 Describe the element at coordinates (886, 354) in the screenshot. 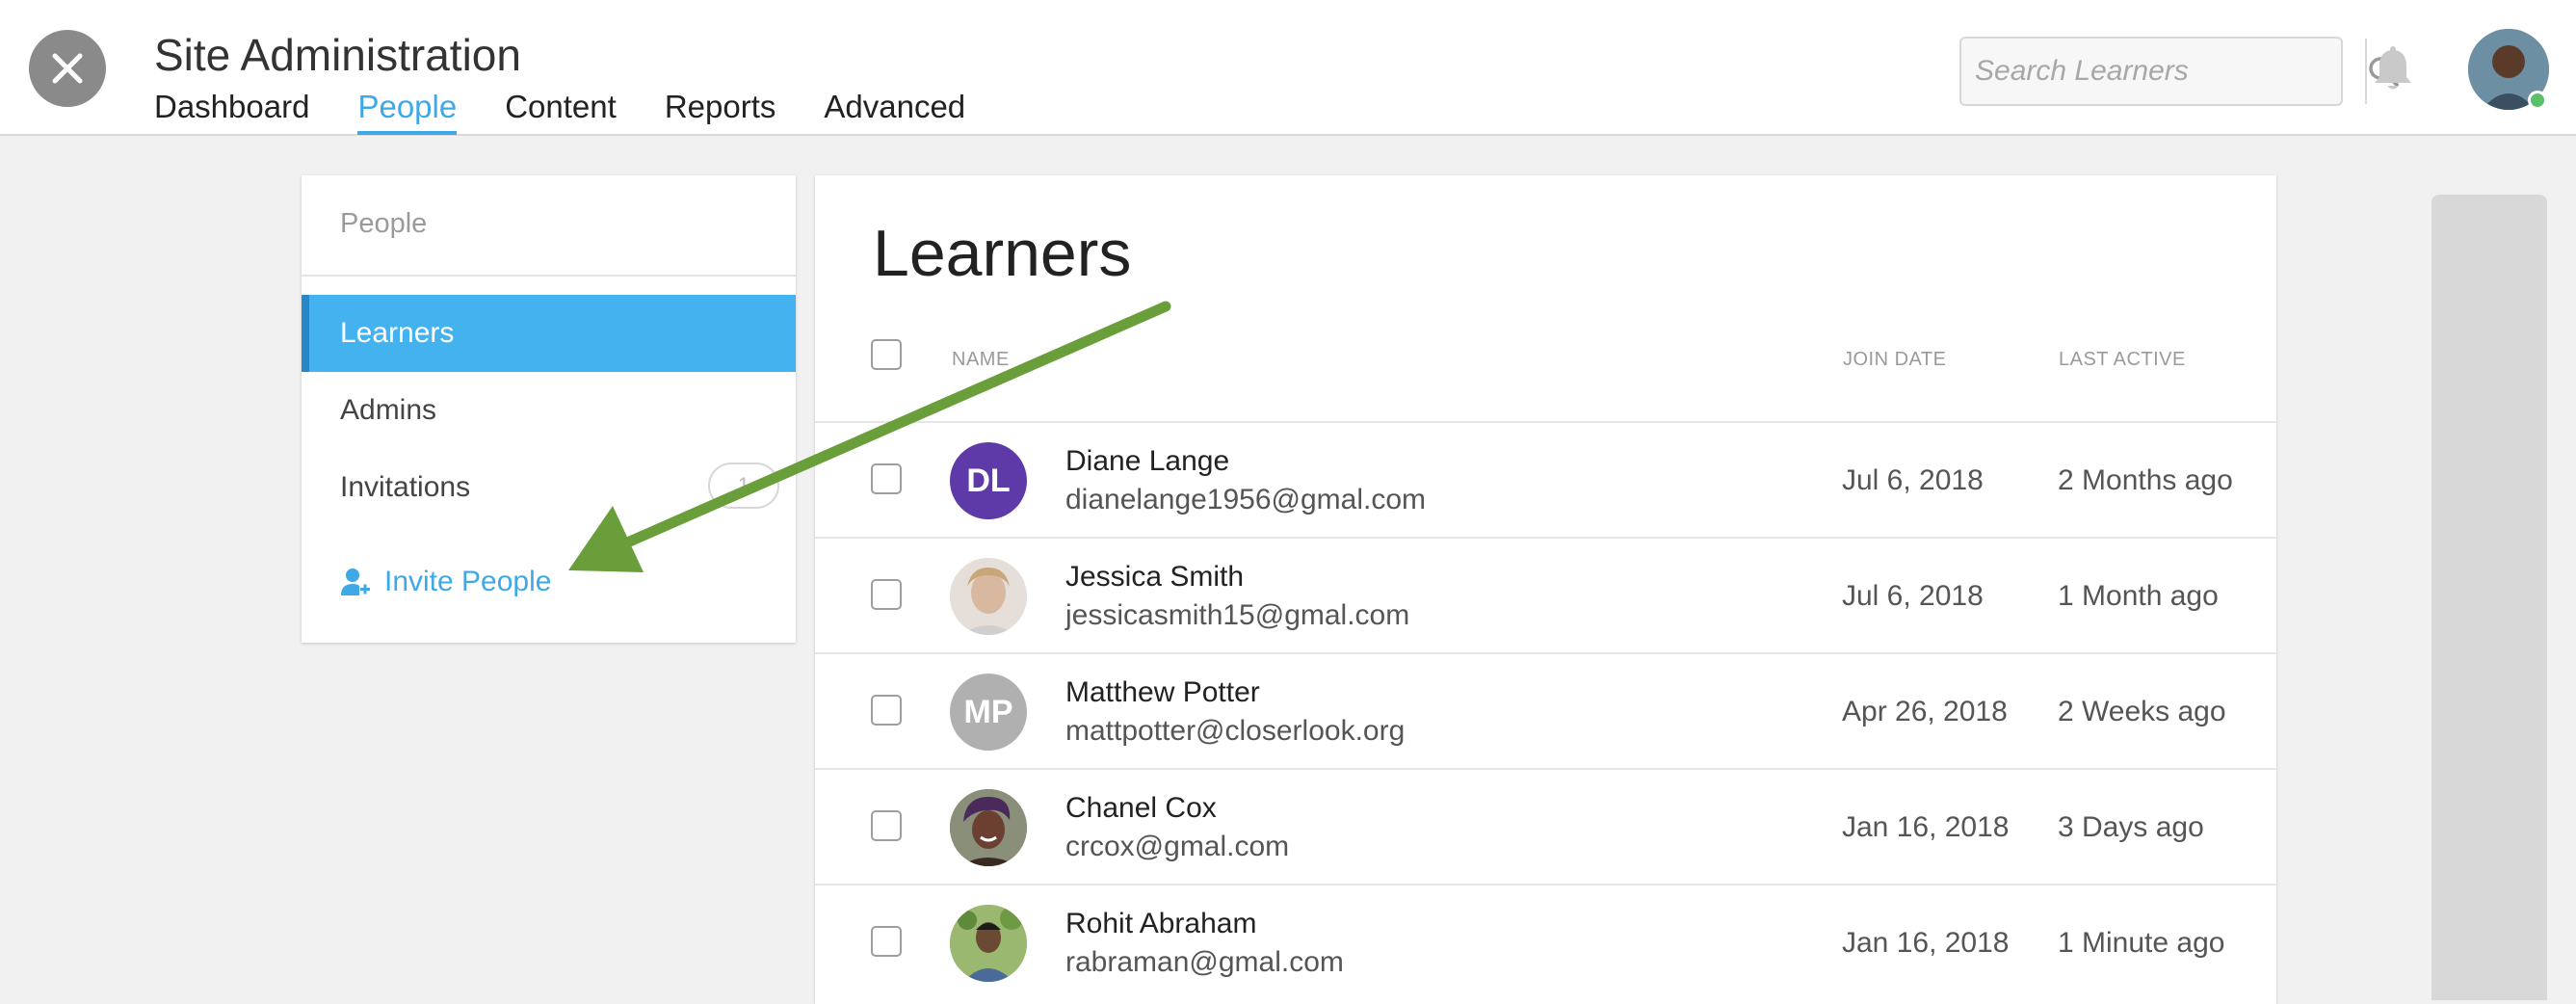

I see `select-all-checkbox` at that location.